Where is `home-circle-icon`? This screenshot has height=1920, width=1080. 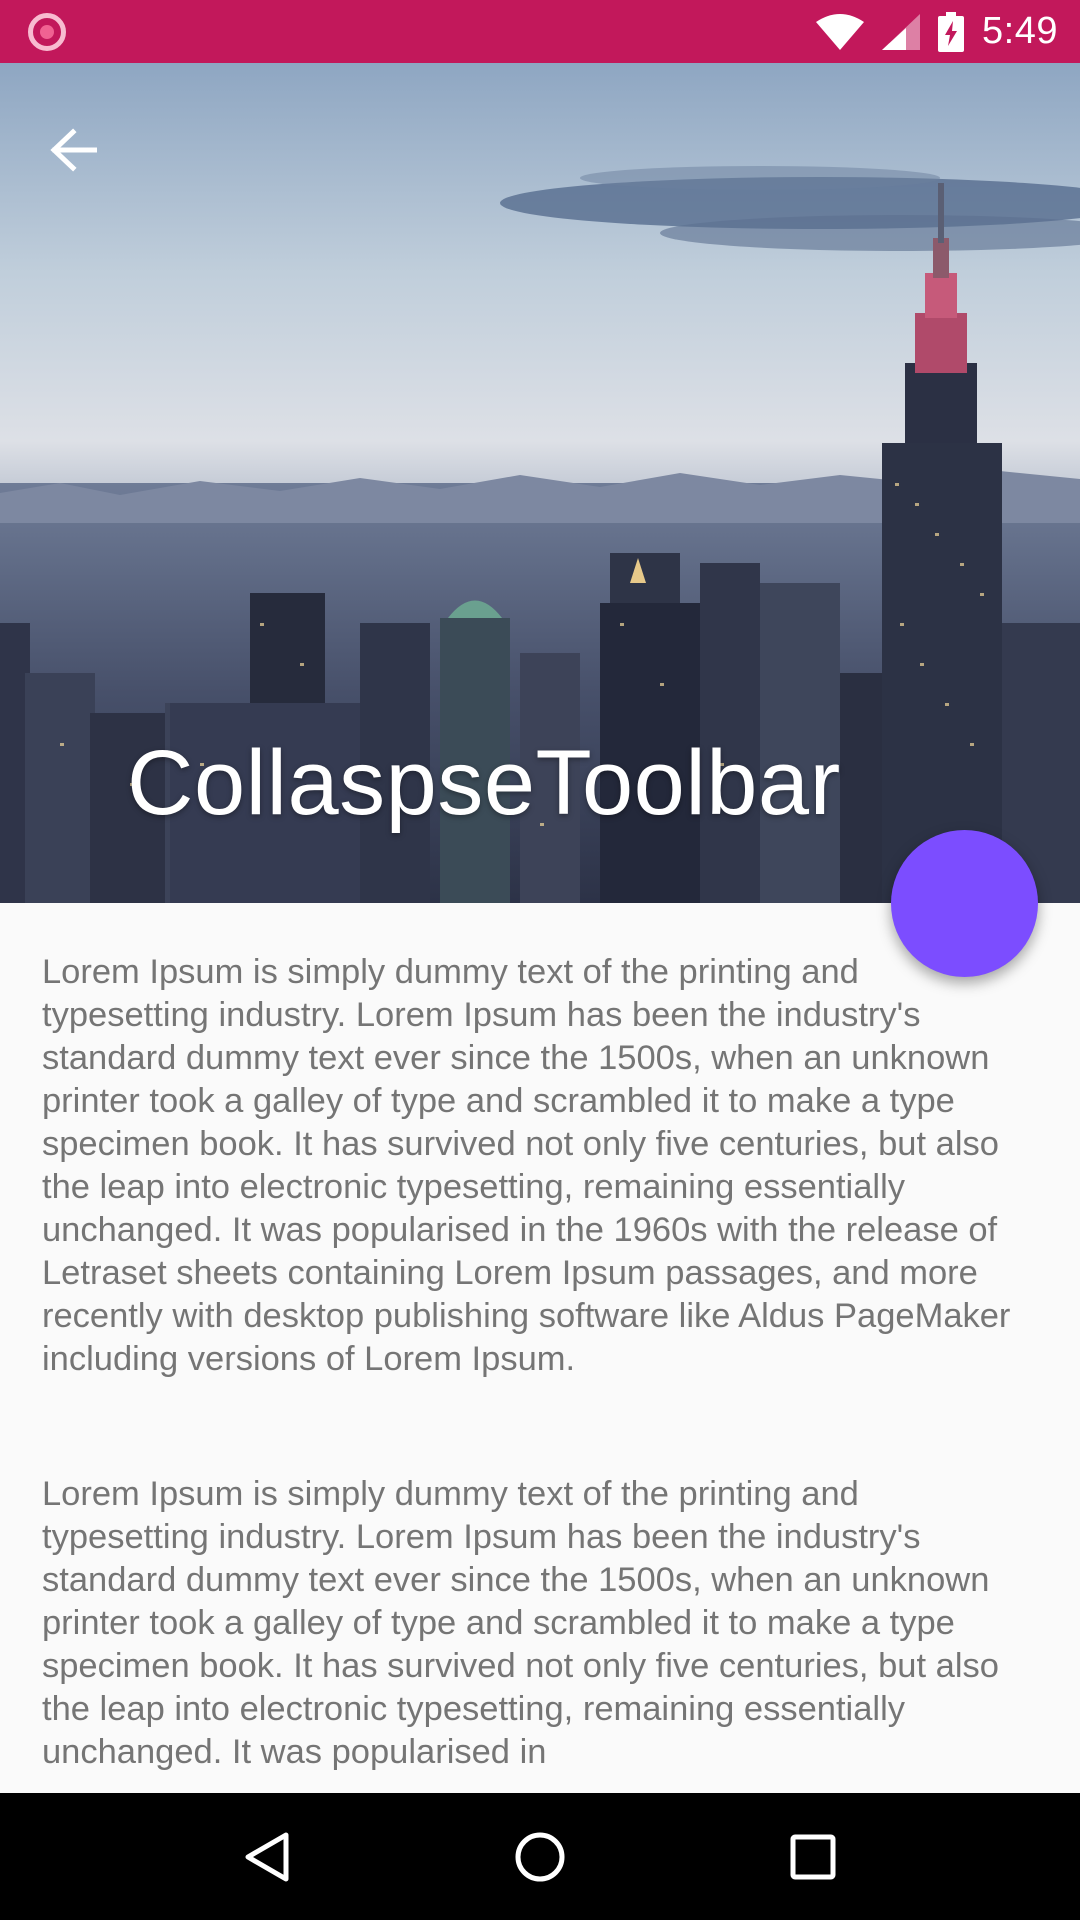 home-circle-icon is located at coordinates (540, 1856).